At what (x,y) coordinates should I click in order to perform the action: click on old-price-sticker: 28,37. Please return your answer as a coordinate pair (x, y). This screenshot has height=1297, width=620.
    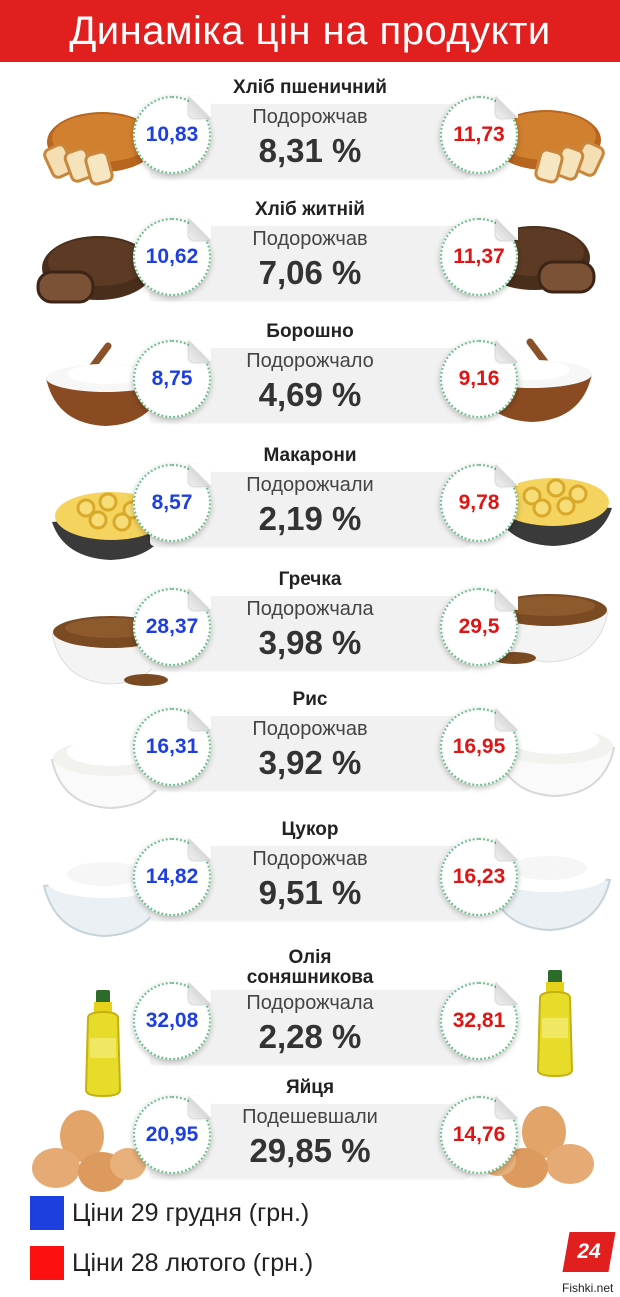
    Looking at the image, I should click on (172, 627).